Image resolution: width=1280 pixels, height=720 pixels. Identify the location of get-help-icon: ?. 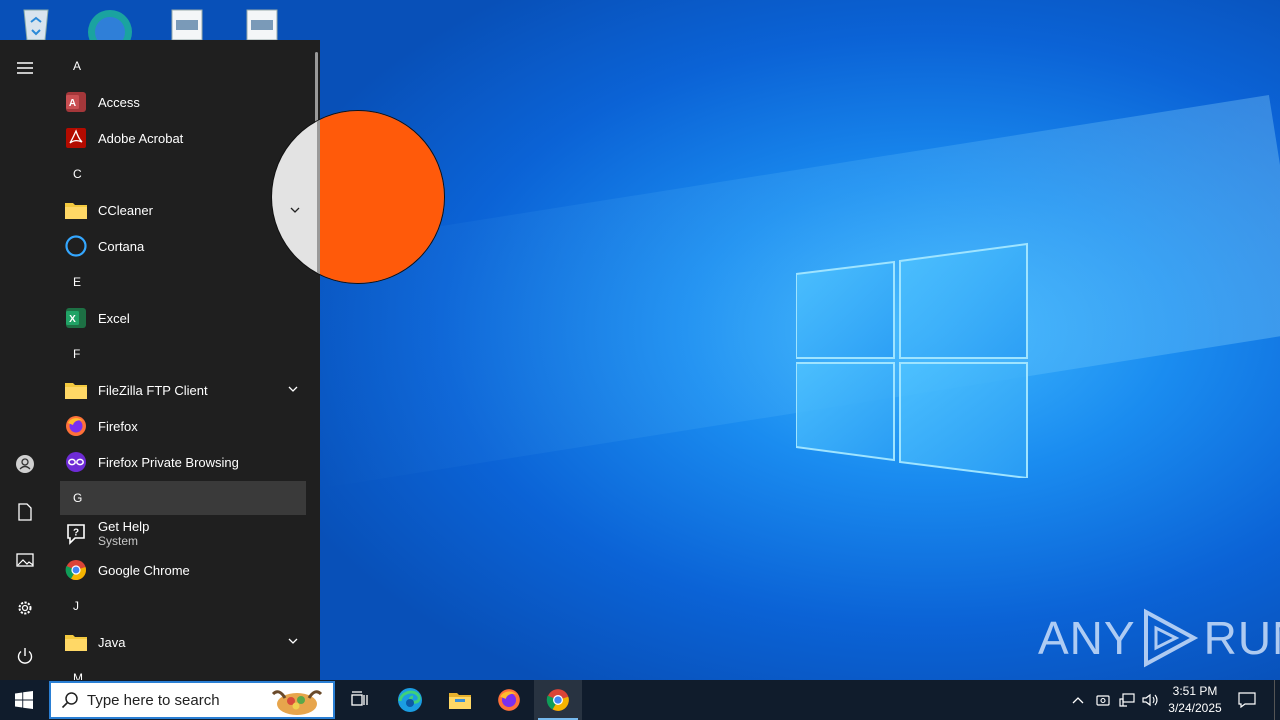
(76, 534).